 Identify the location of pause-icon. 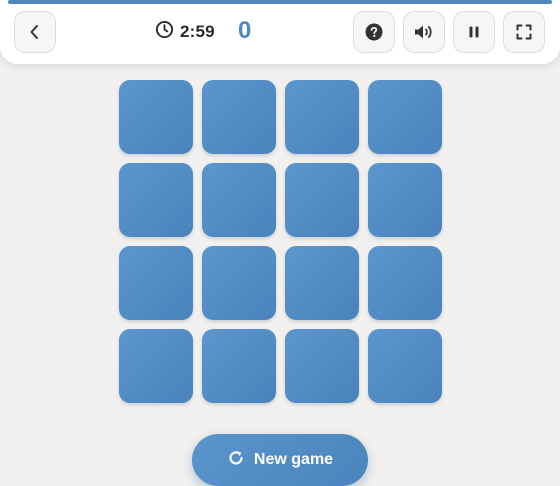
(474, 32).